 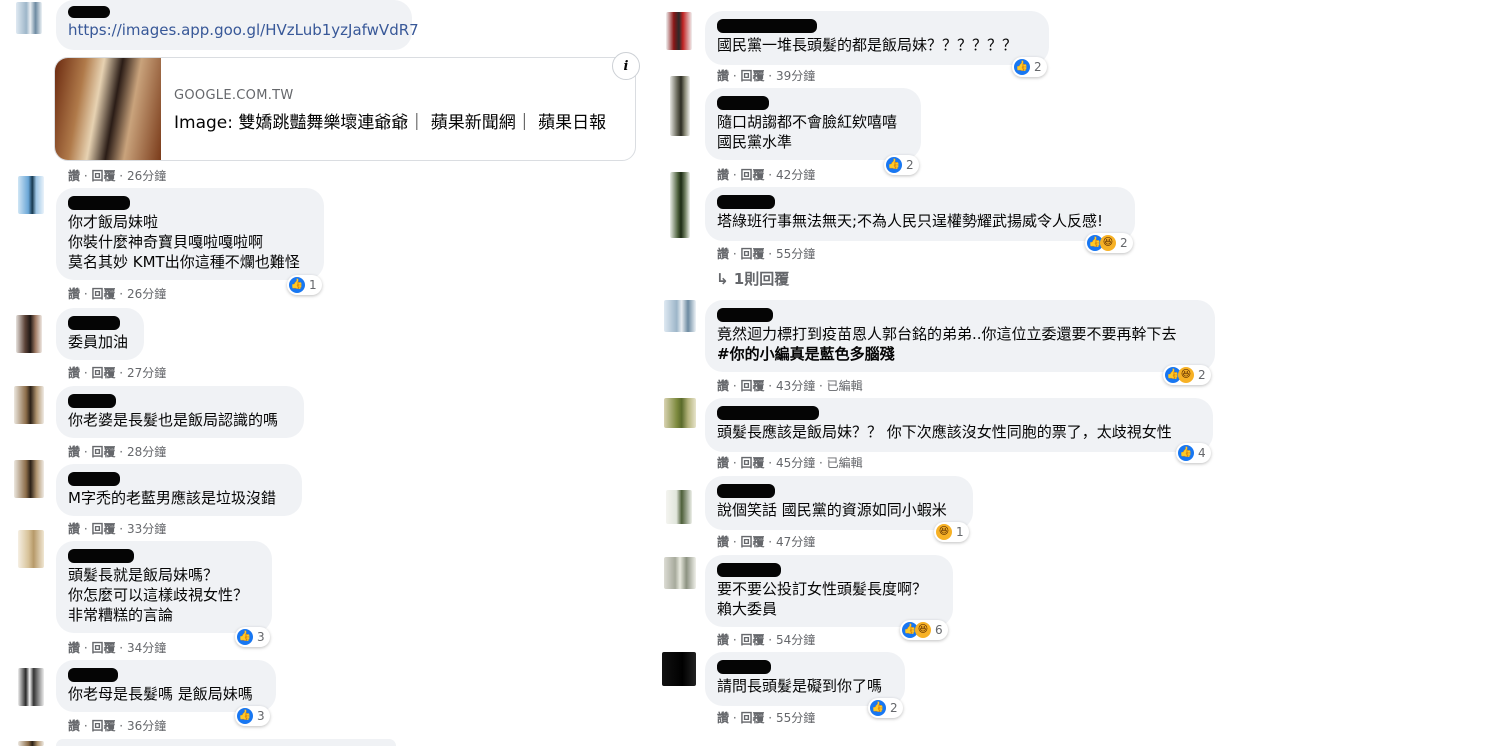 I want to click on like-icon: 👍, so click(x=1022, y=67).